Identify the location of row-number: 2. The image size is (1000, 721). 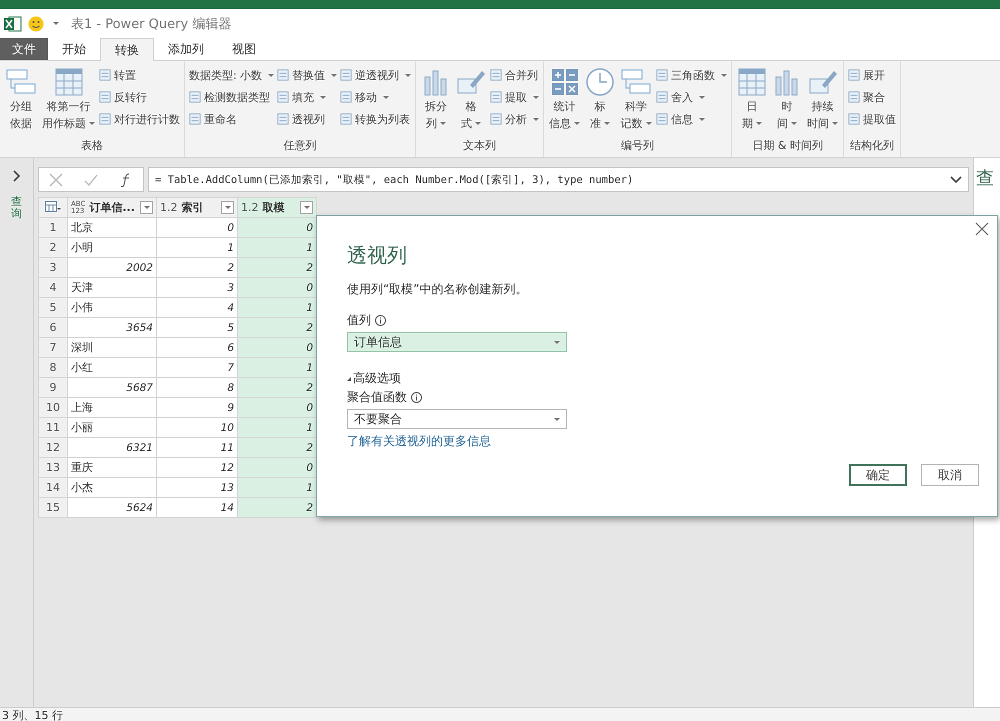
(53, 248).